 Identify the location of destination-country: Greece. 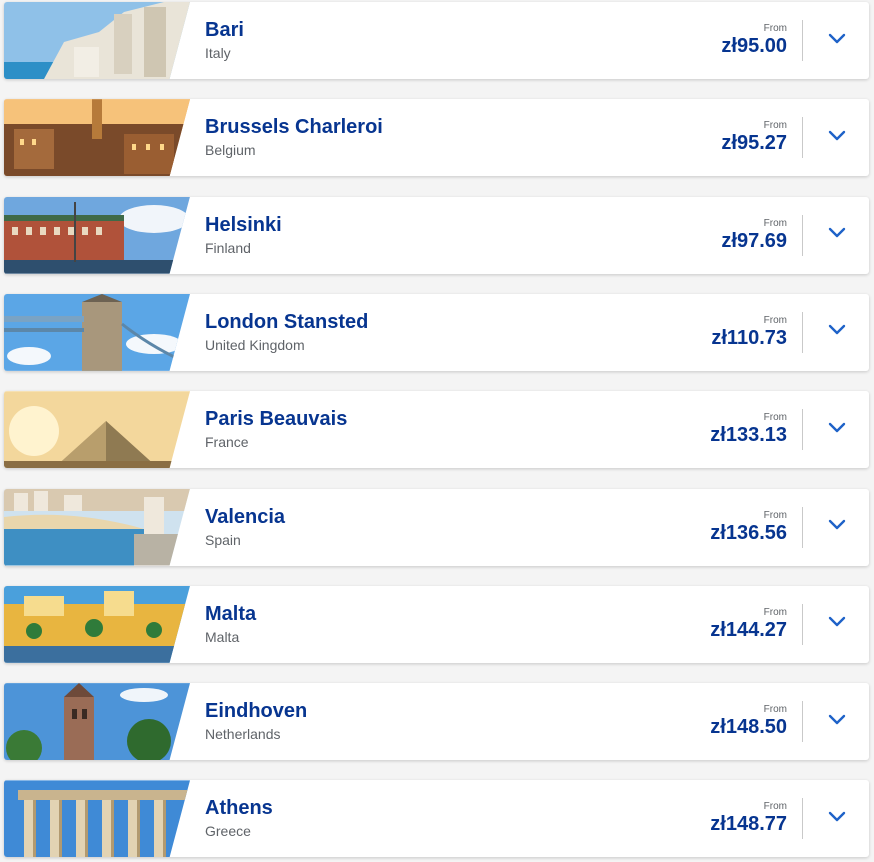
(228, 831).